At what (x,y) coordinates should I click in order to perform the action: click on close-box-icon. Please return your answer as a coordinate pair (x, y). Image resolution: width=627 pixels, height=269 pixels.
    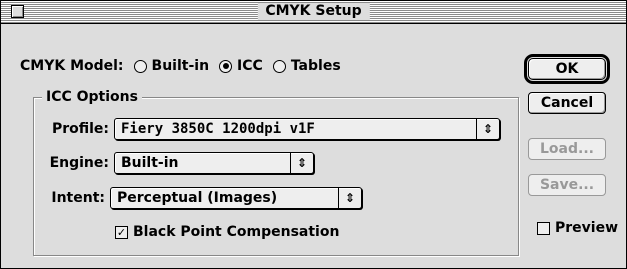
    Looking at the image, I should click on (17, 11).